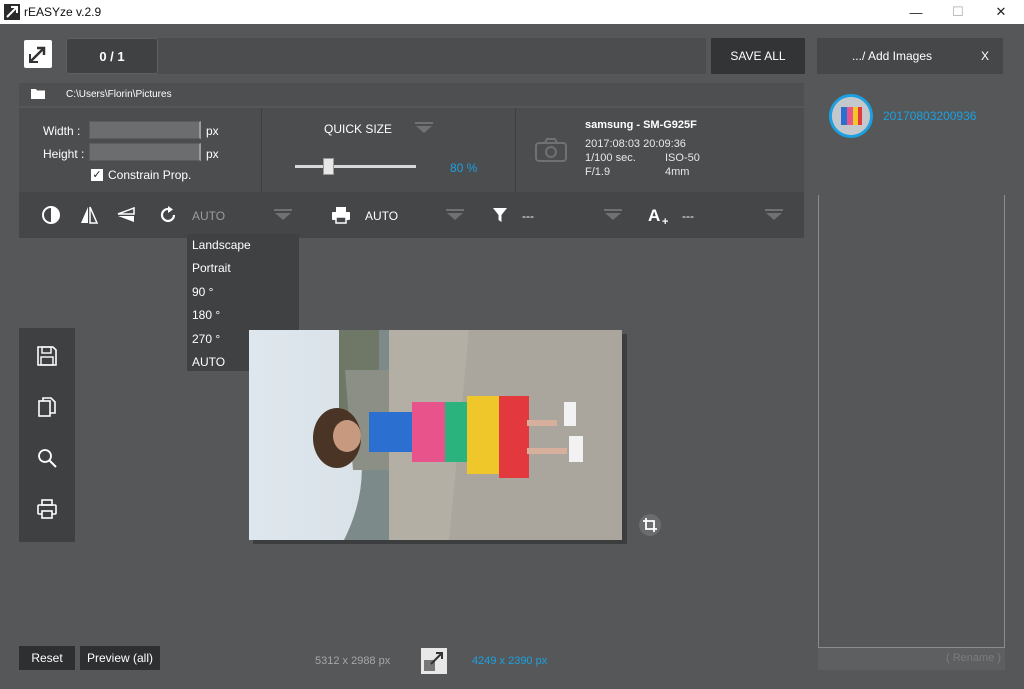 The height and width of the screenshot is (689, 1024). I want to click on zoom-icon, so click(47, 458).